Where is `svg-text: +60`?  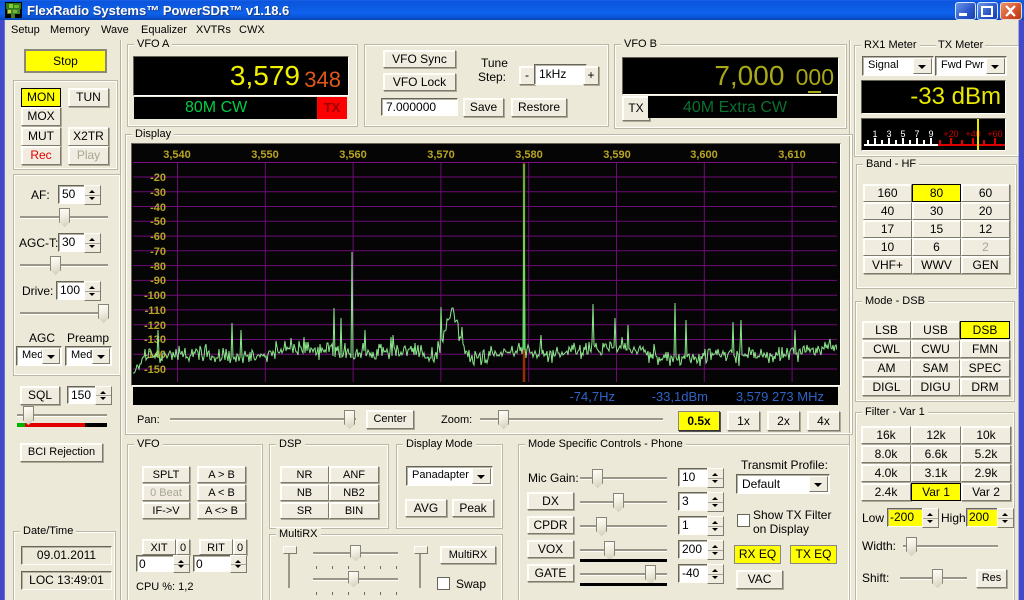 svg-text: +60 is located at coordinates (994, 134).